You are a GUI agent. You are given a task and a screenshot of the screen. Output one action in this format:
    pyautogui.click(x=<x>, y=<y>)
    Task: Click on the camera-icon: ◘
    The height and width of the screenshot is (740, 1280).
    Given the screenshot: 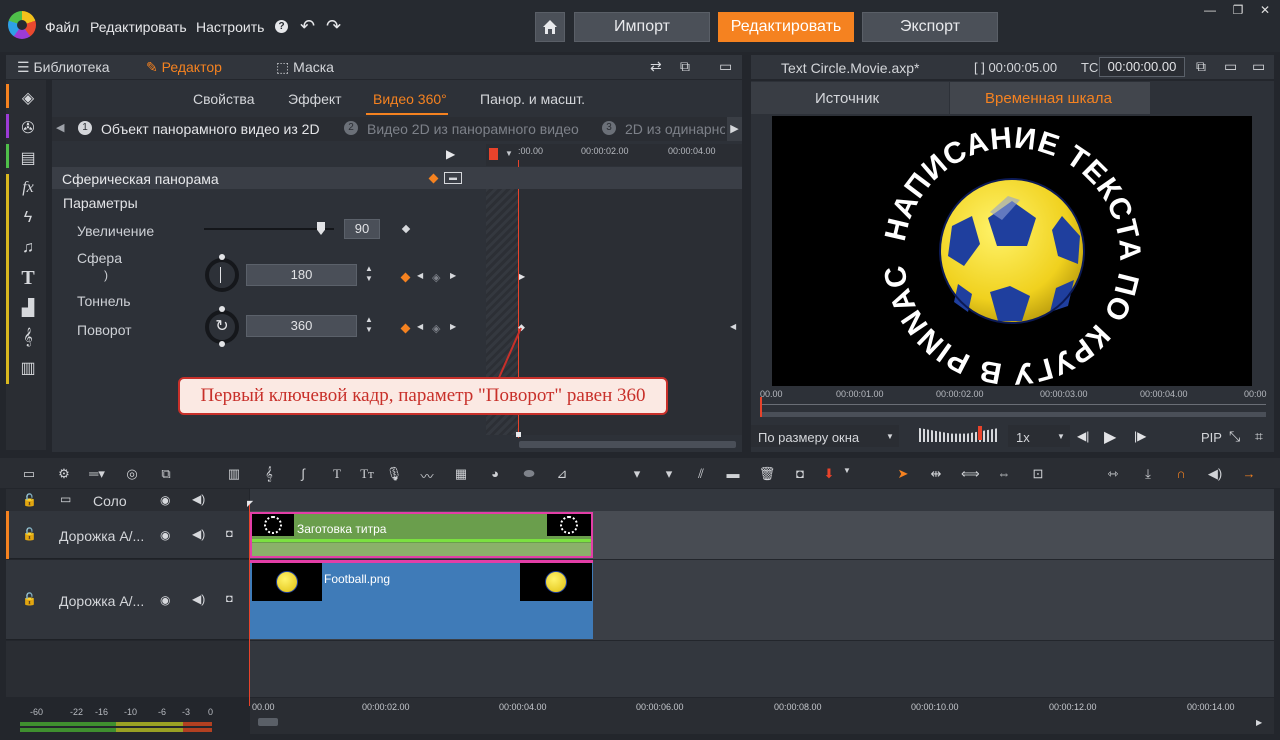 What is the action you would take?
    pyautogui.click(x=229, y=599)
    